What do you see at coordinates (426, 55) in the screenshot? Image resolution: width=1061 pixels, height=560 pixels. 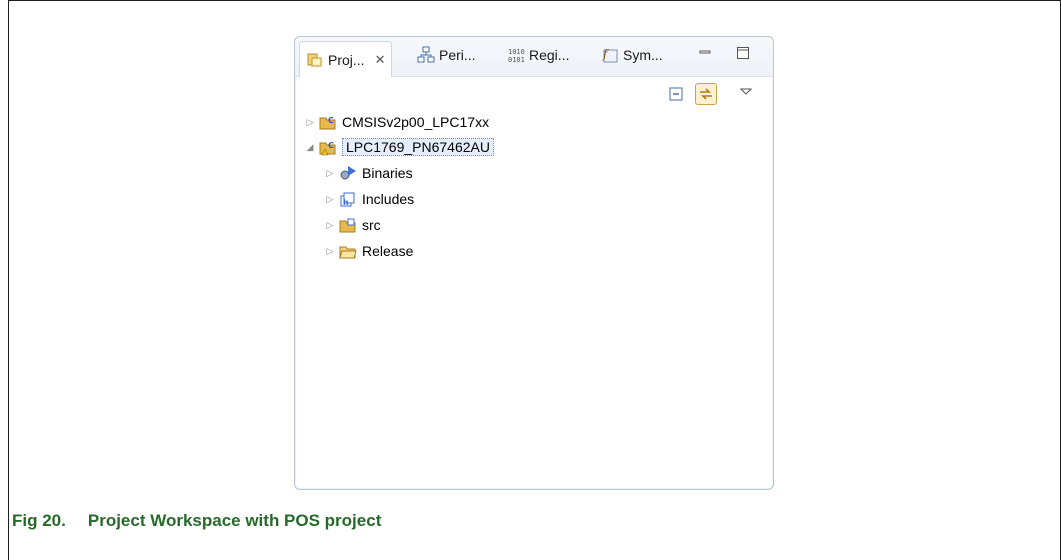 I see `peripherals-icon` at bounding box center [426, 55].